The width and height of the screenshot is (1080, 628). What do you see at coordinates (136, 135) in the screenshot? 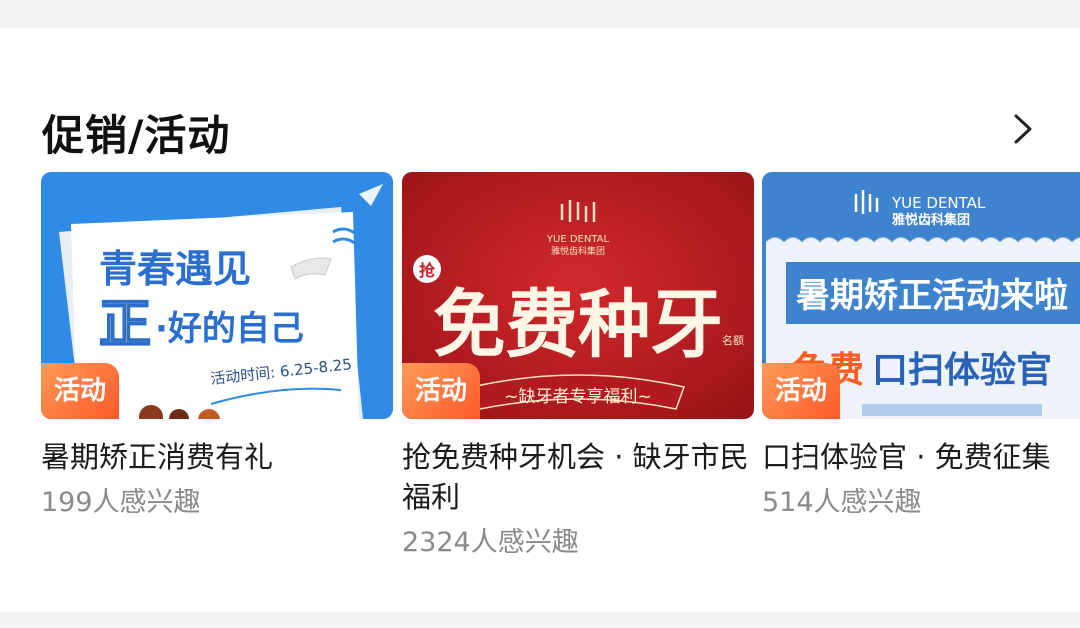
I see `section-title: 促销/活动` at bounding box center [136, 135].